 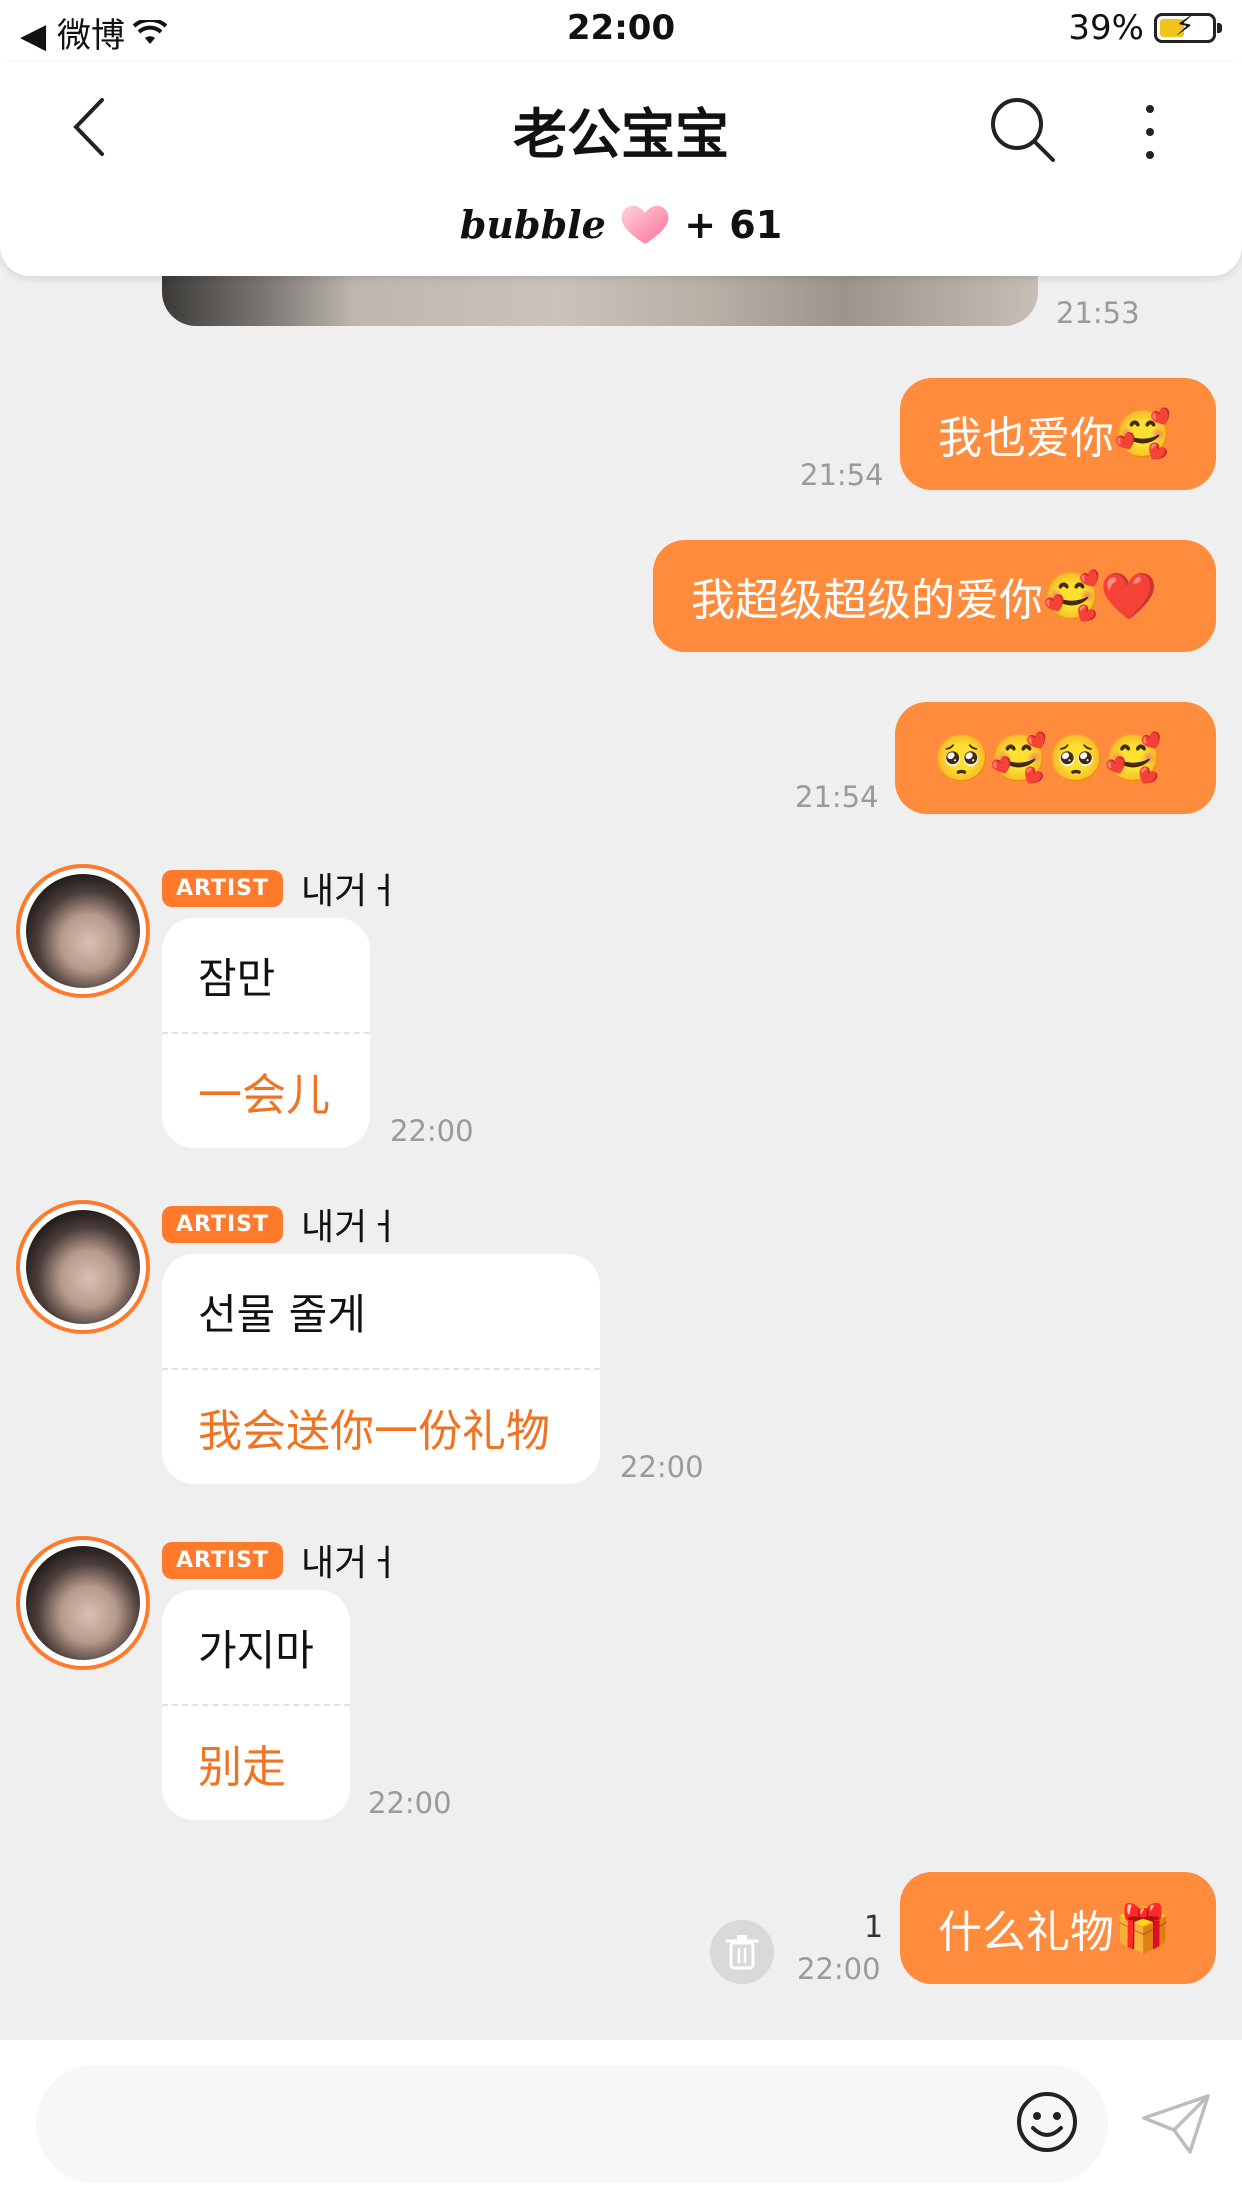 I want to click on incoming-message: 가지마 别走, so click(x=256, y=1705).